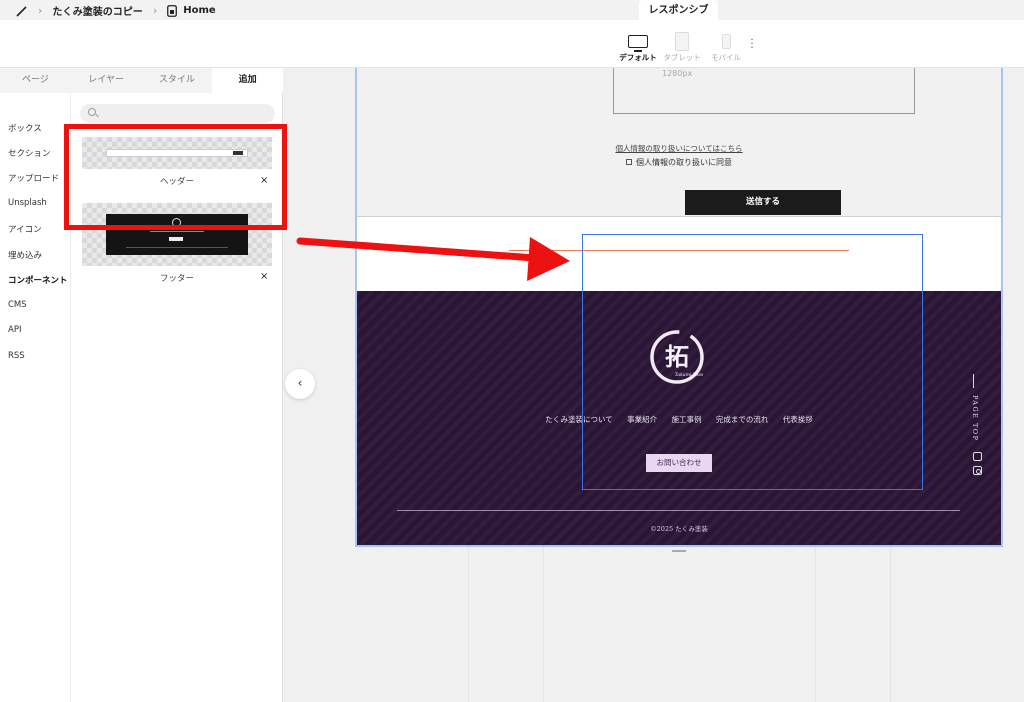 Image resolution: width=1024 pixels, height=702 pixels. I want to click on social-icon, so click(977, 456).